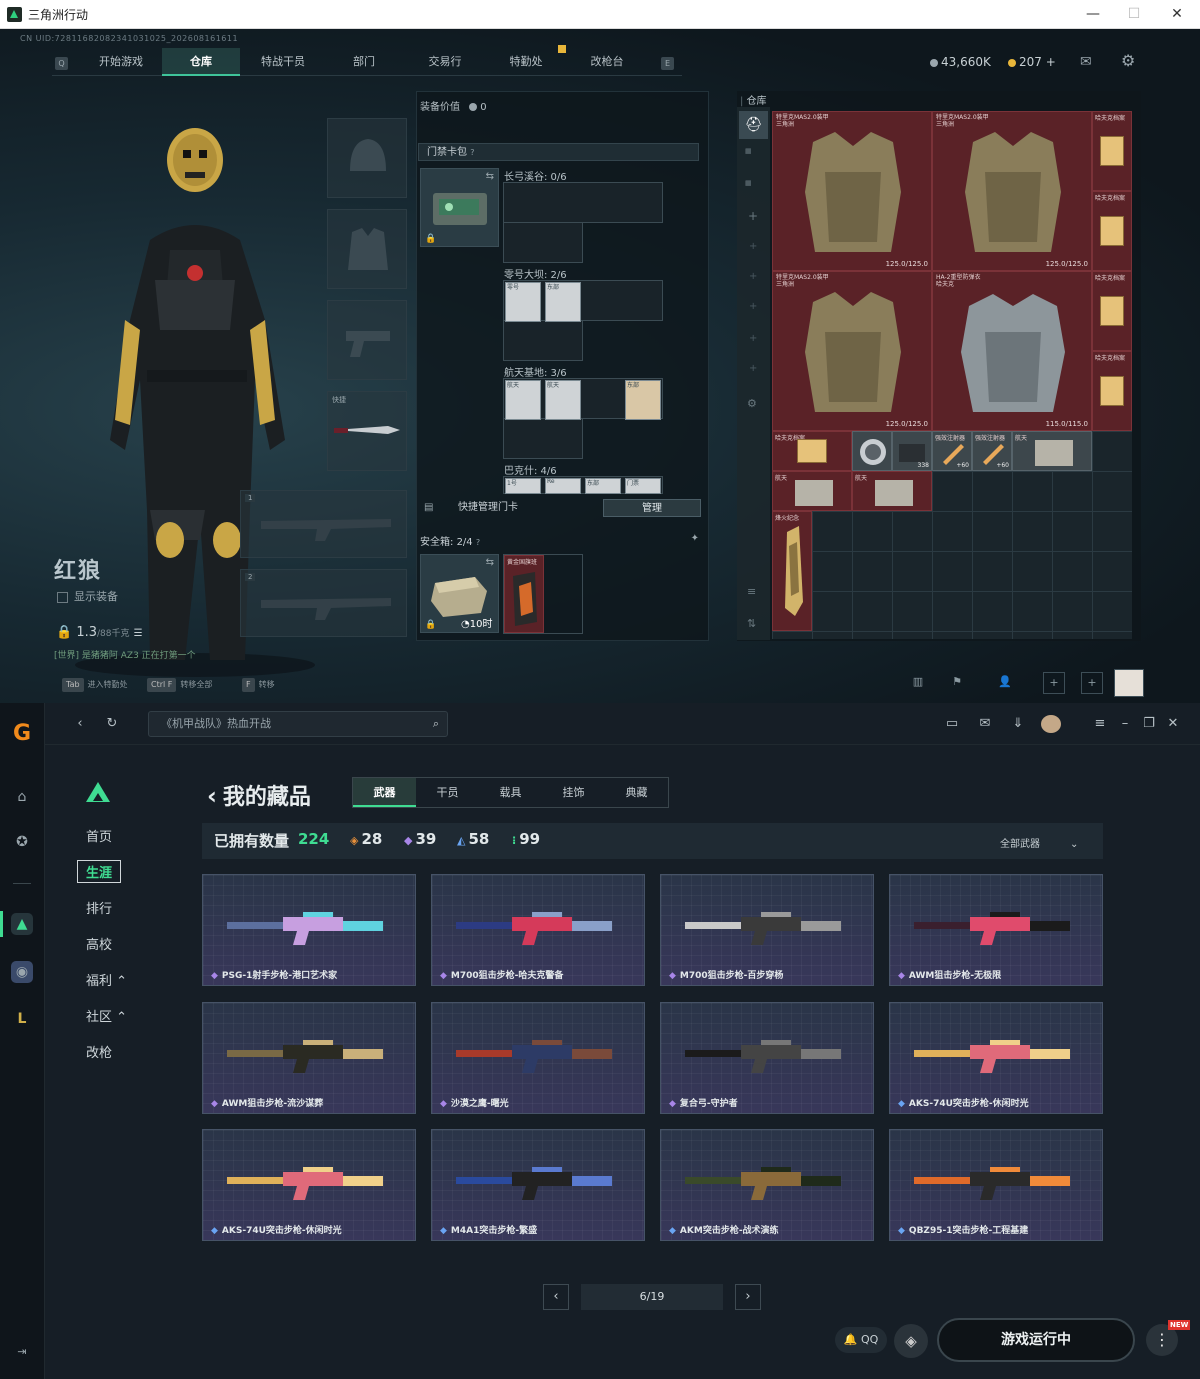 The height and width of the screenshot is (1379, 1200). What do you see at coordinates (753, 125) in the screenshot?
I see `armor-filter-icon: ⛑` at bounding box center [753, 125].